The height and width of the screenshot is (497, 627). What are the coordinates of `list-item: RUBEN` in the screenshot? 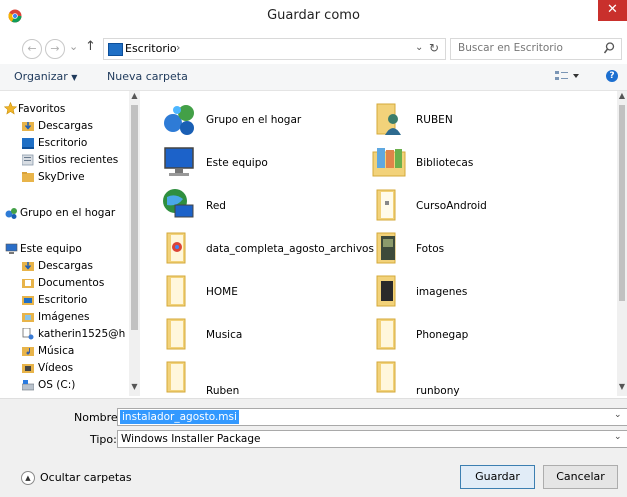 It's located at (471, 121).